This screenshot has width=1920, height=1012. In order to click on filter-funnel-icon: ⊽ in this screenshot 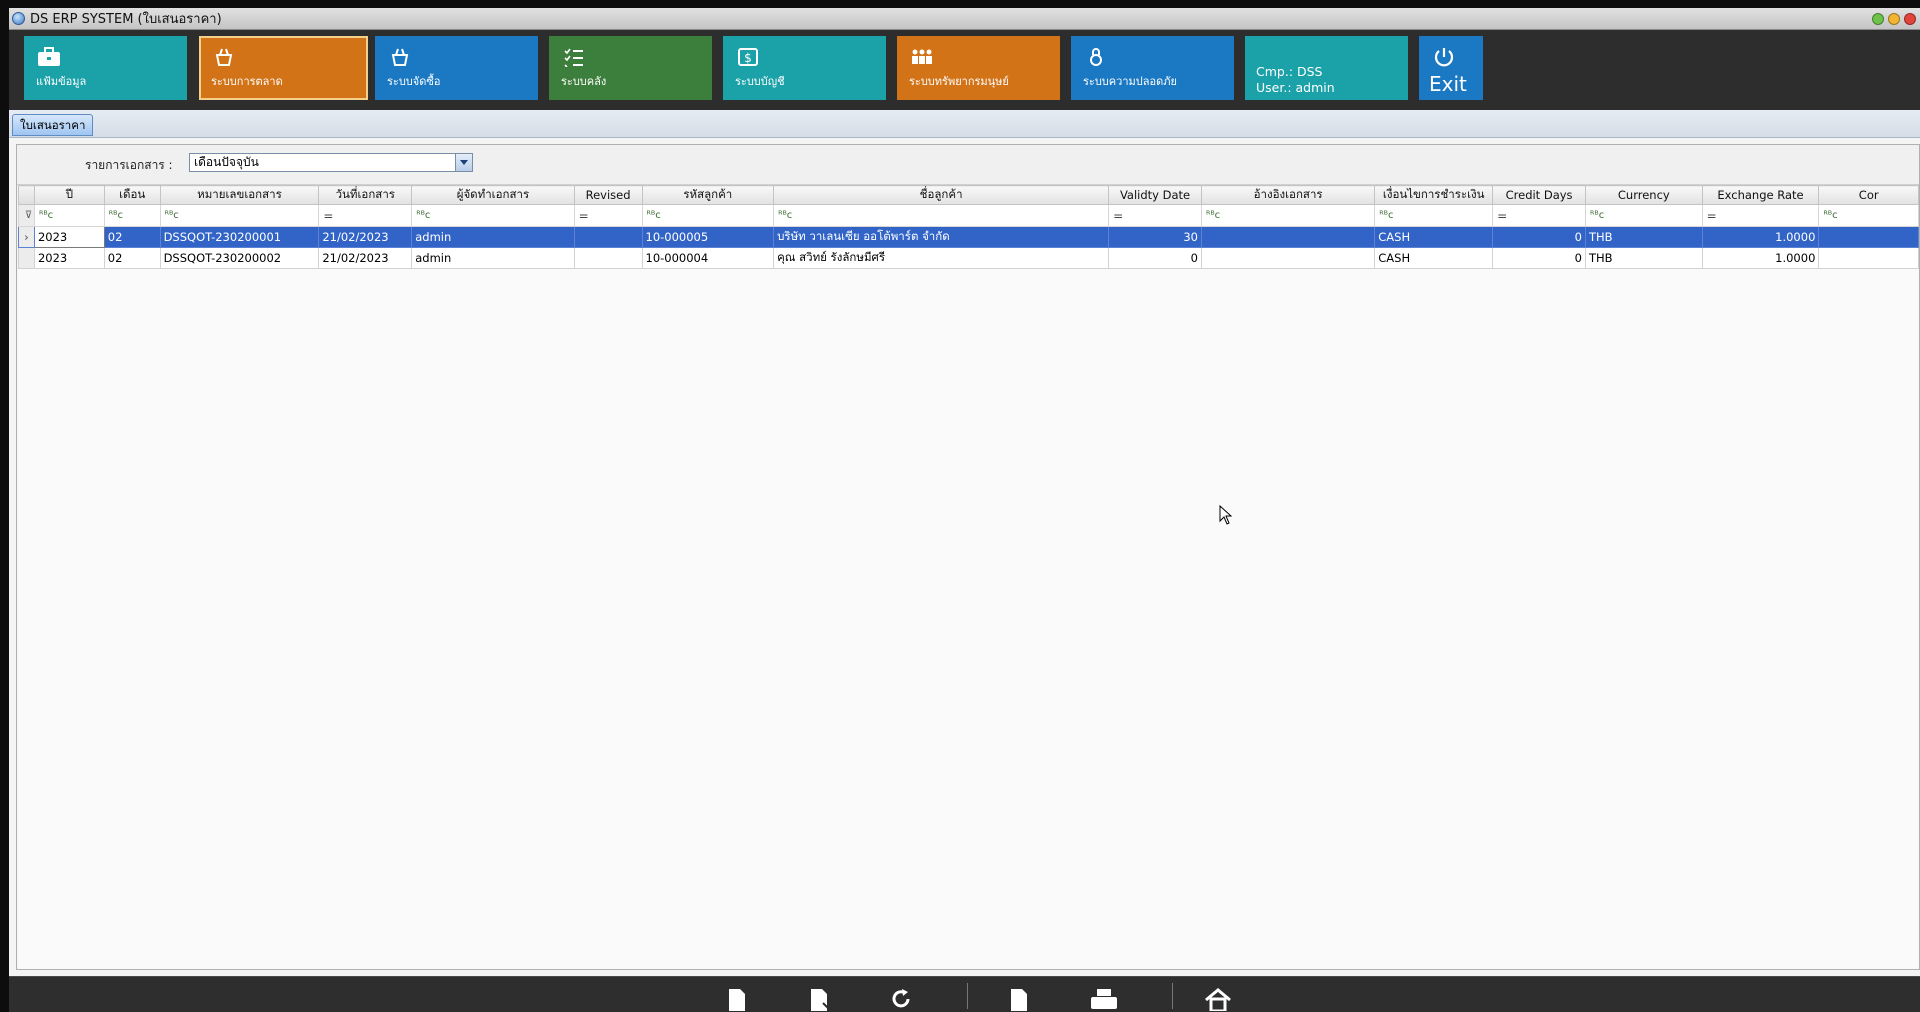, I will do `click(26, 215)`.